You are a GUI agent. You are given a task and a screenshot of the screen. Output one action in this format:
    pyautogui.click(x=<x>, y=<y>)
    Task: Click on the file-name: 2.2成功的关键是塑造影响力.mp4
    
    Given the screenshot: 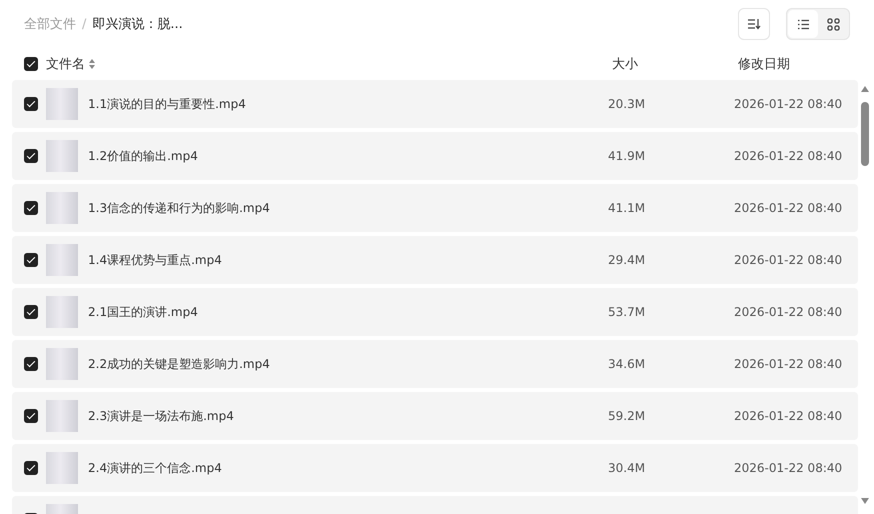 What is the action you would take?
    pyautogui.click(x=179, y=364)
    